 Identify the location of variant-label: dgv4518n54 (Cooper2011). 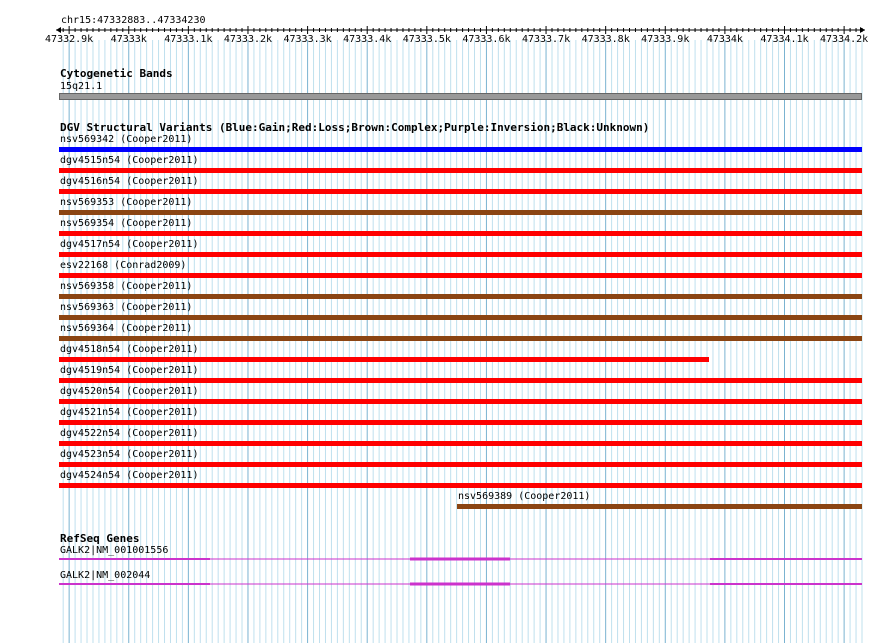
(129, 349).